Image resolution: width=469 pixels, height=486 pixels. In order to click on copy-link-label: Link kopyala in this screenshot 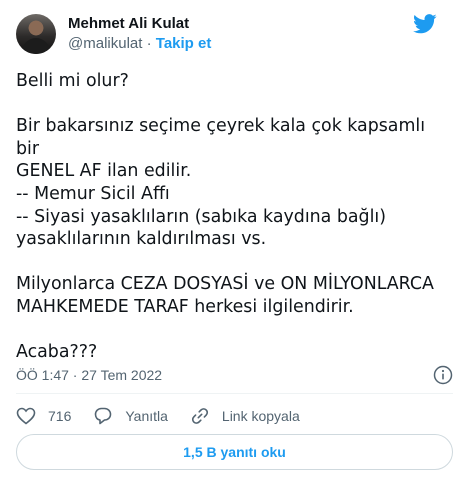, I will do `click(260, 416)`.